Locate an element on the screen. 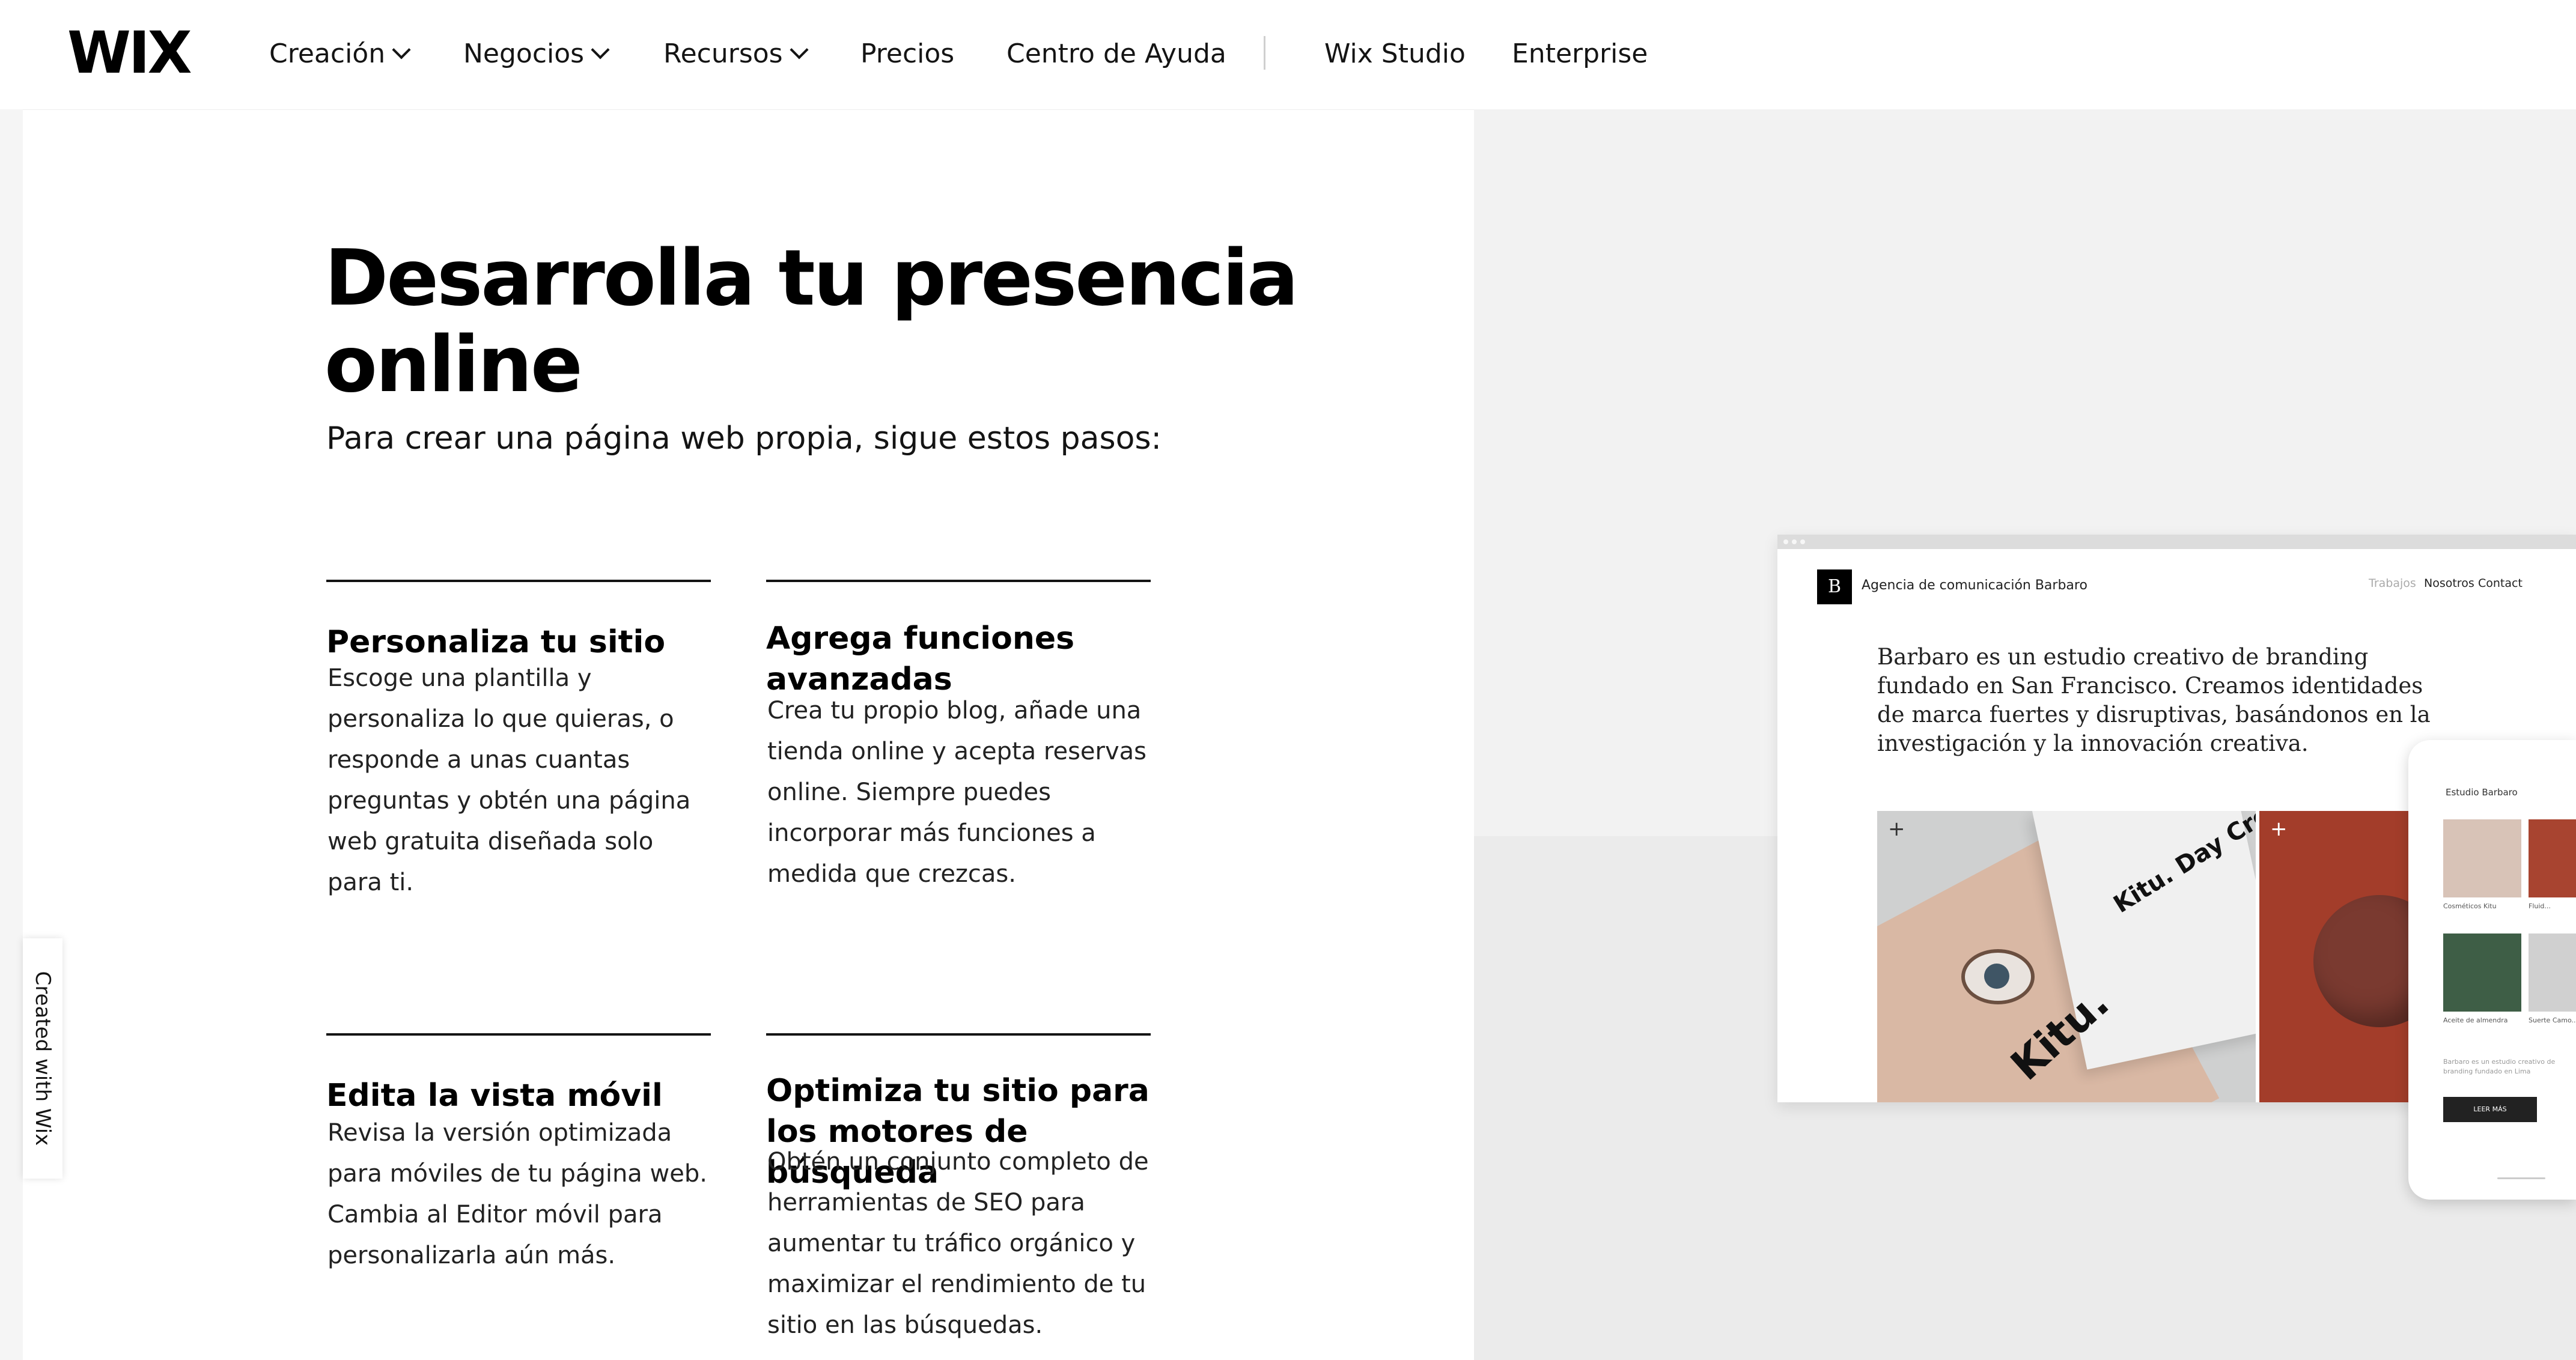 Image resolution: width=2576 pixels, height=1360 pixels. step-title: Edita la vista móvil is located at coordinates (494, 1096).